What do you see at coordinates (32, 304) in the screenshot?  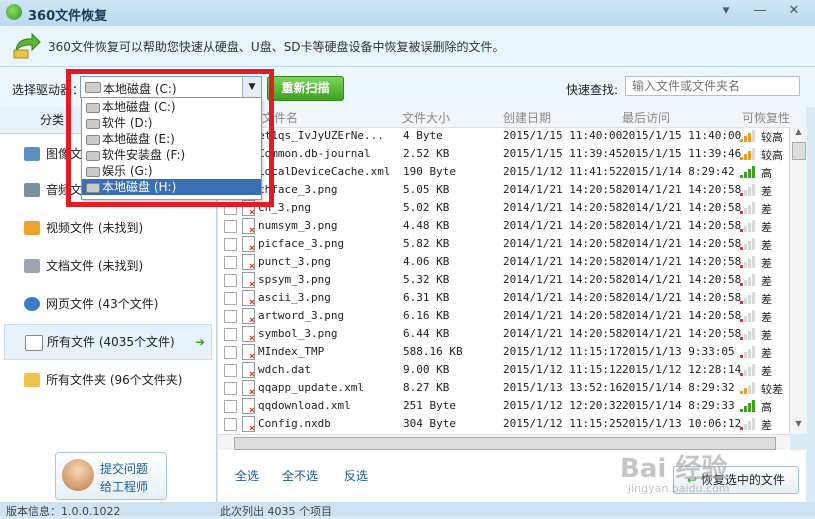 I see `globe-icon` at bounding box center [32, 304].